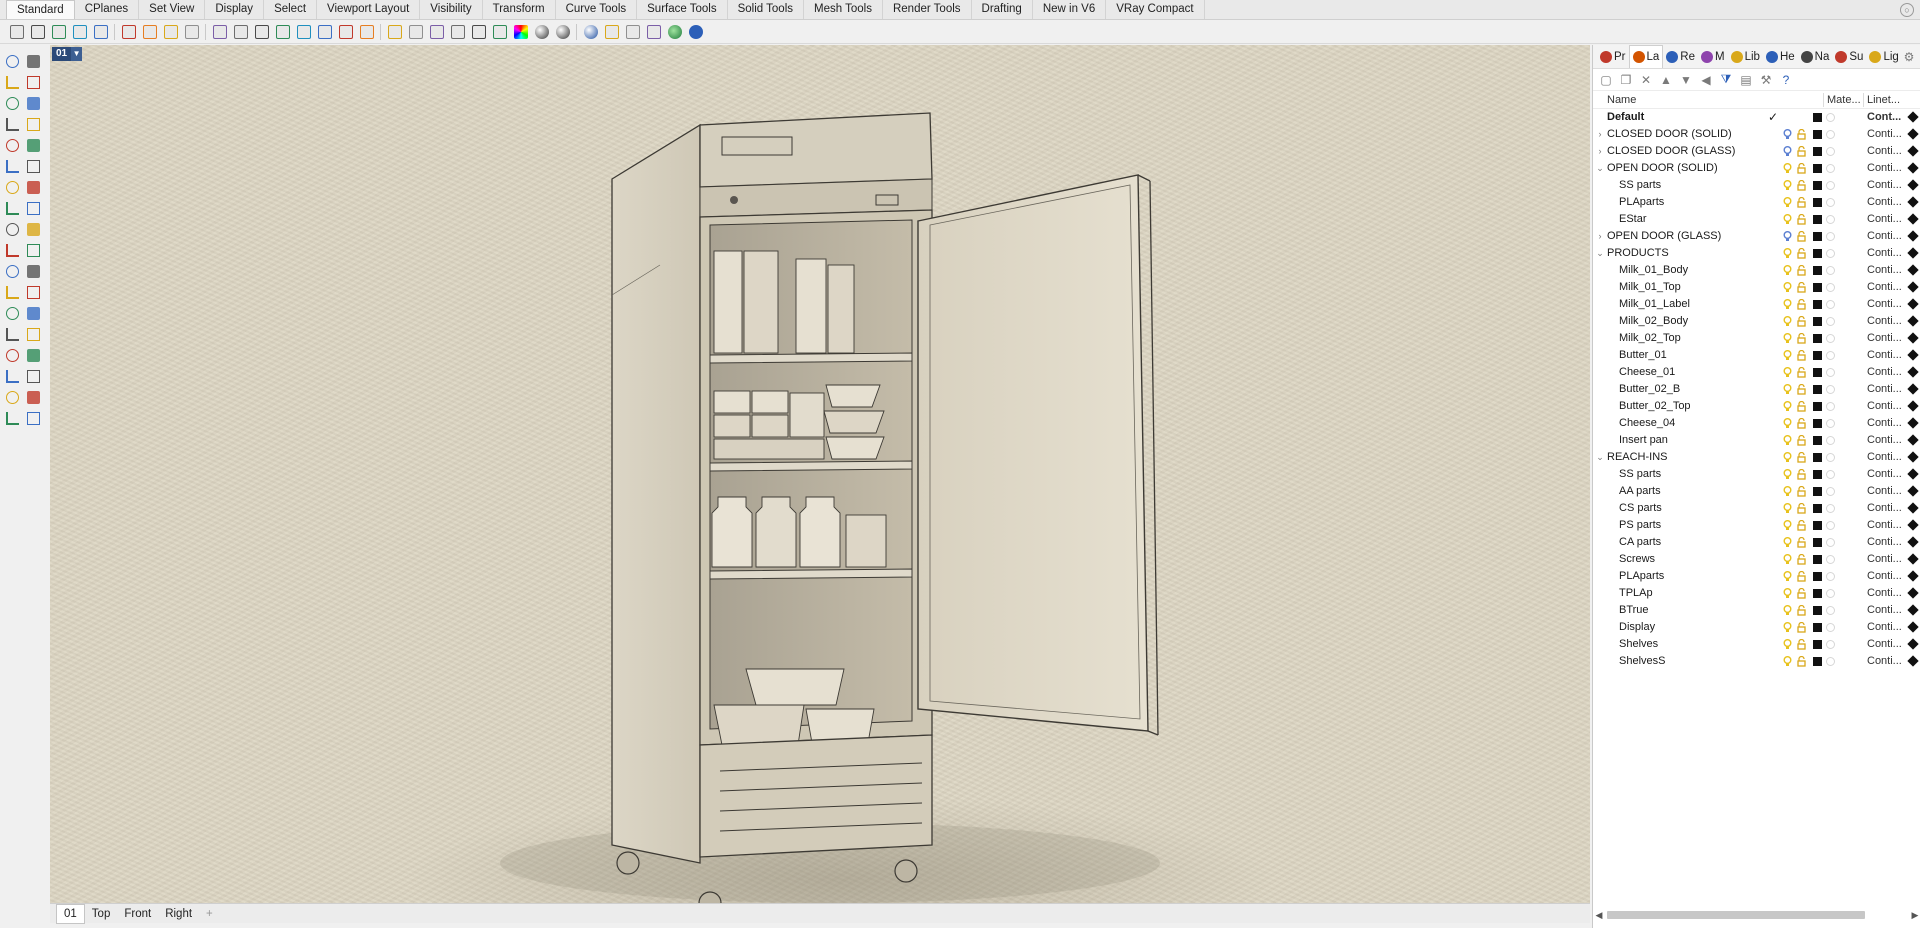  What do you see at coordinates (1640, 525) in the screenshot?
I see `layer-name: PS parts` at bounding box center [1640, 525].